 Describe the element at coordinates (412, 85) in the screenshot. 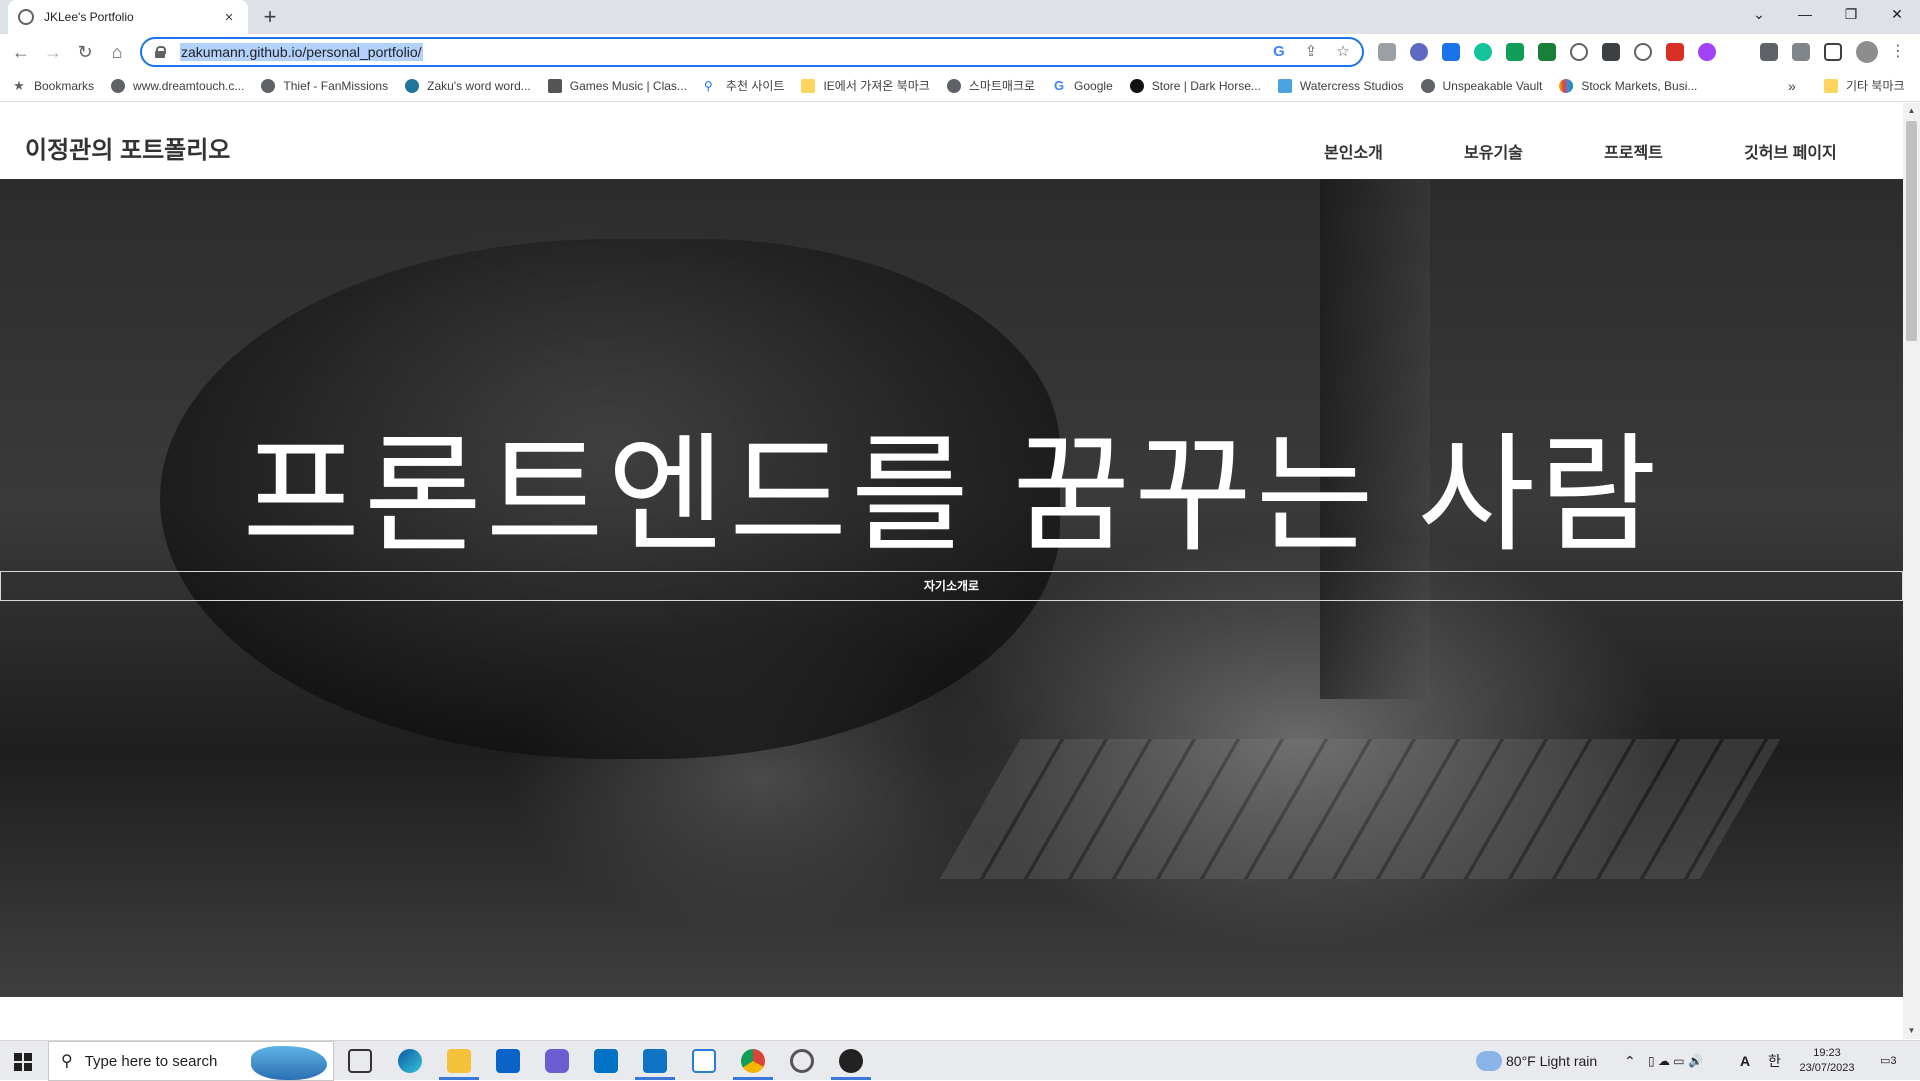

I see `wordpress-icon` at that location.